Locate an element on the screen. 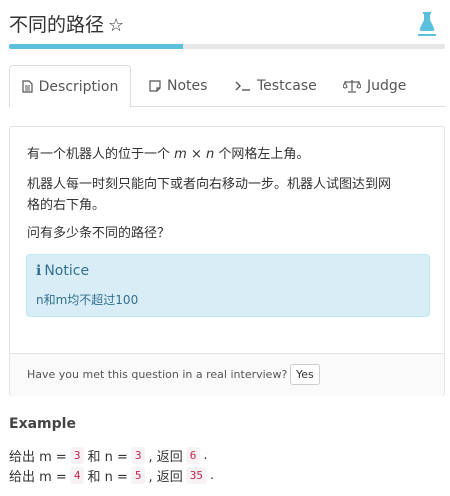 Image resolution: width=450 pixels, height=496 pixels. tab-testcase: Testcase is located at coordinates (276, 86).